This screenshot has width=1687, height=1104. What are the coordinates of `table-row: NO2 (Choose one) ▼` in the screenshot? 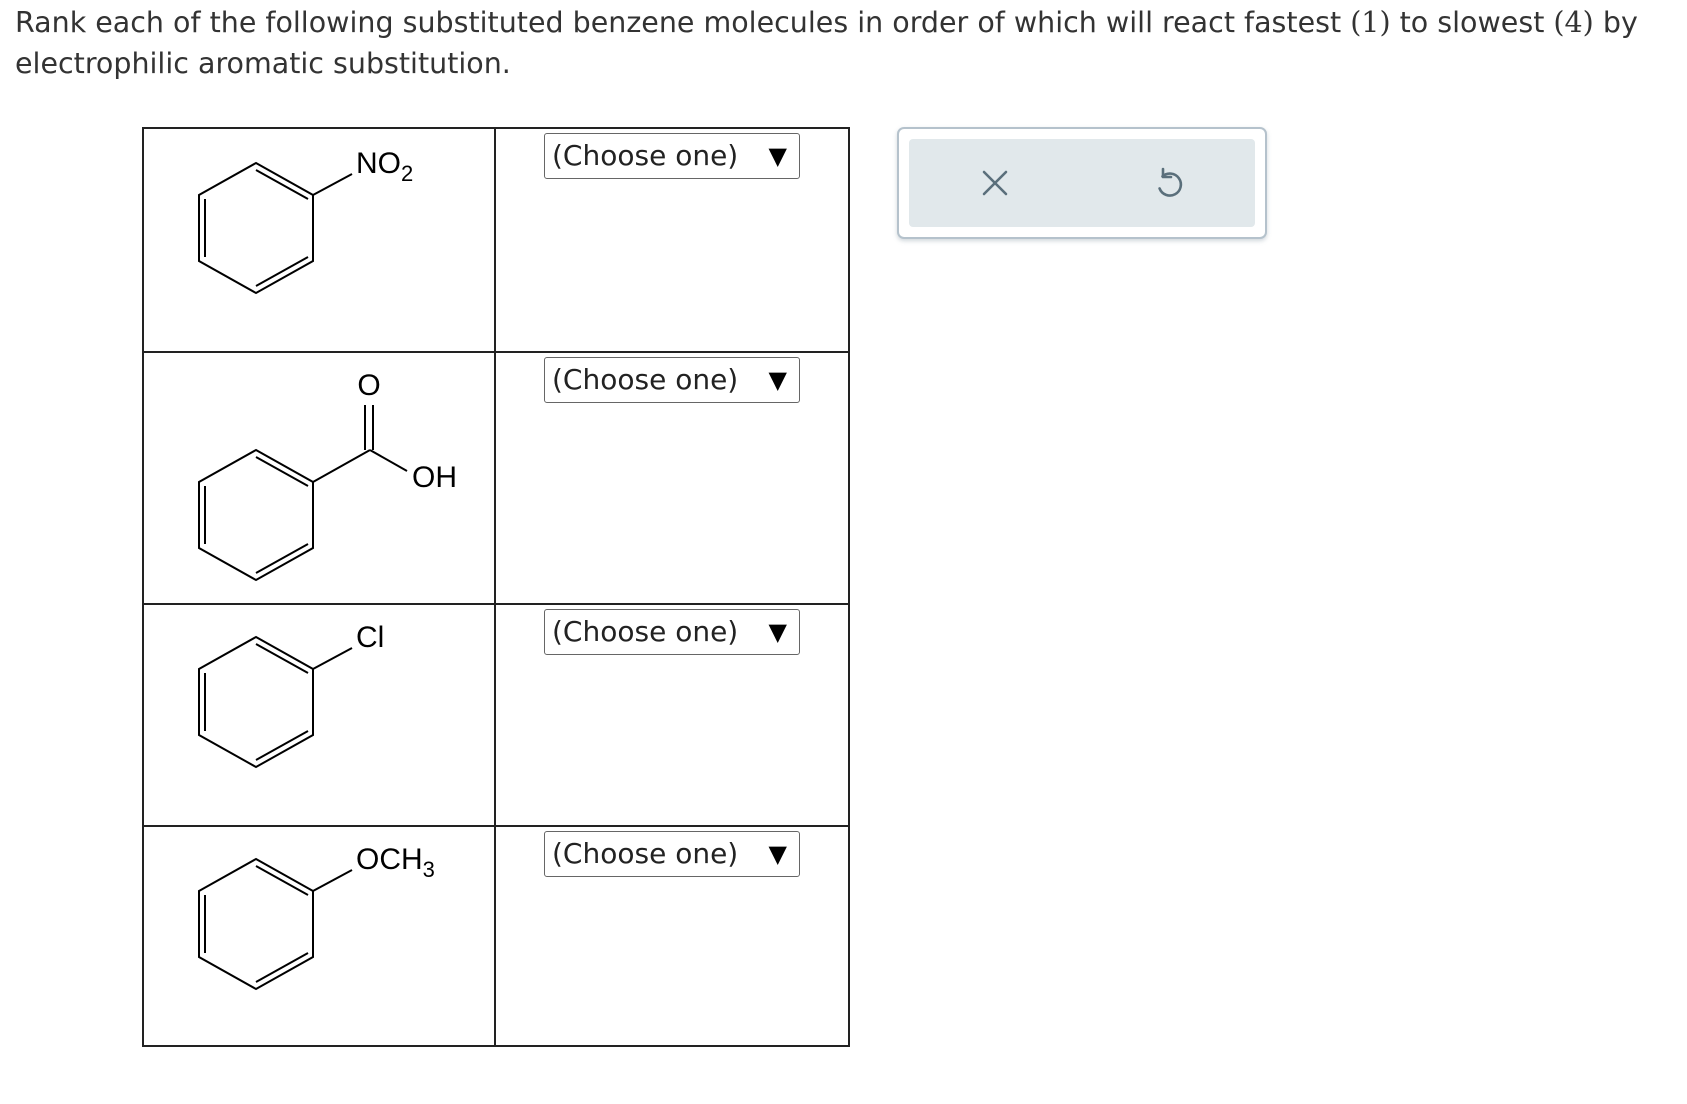 It's located at (496, 241).